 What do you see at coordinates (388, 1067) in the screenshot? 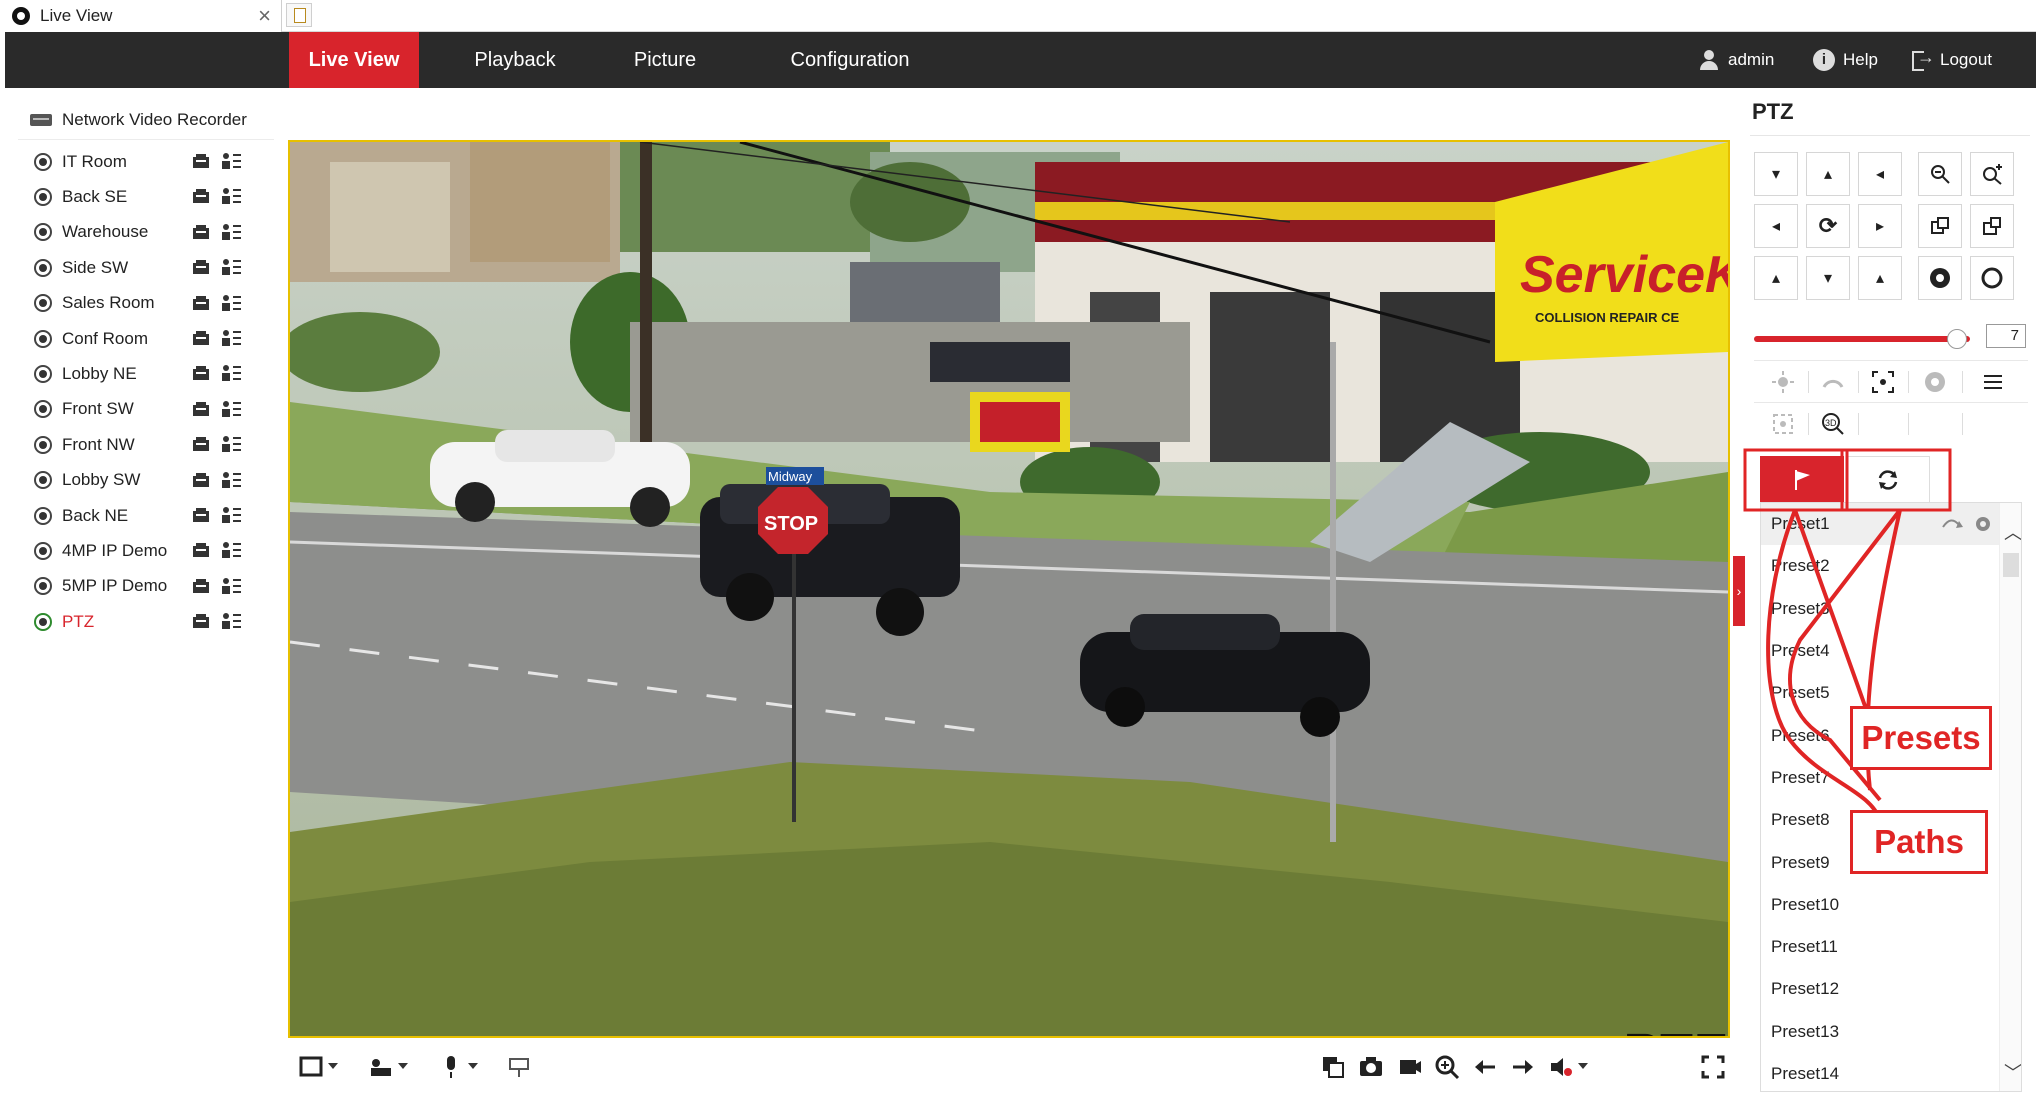
I see `stream-type-button` at bounding box center [388, 1067].